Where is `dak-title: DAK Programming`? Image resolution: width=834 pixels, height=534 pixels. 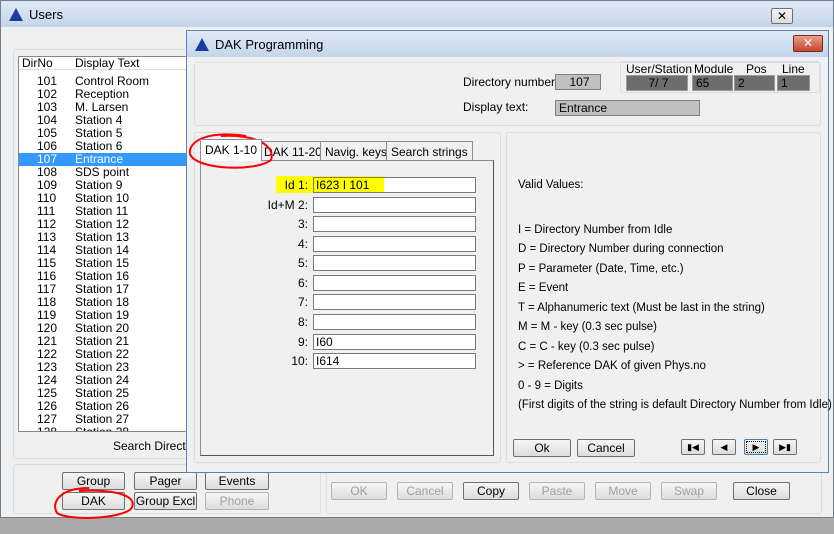
dak-title: DAK Programming is located at coordinates (269, 44).